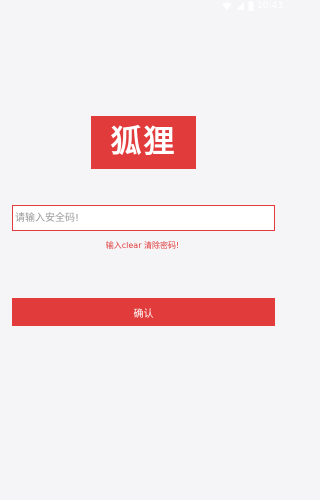 The image size is (320, 500). What do you see at coordinates (143, 218) in the screenshot?
I see `security-code-input` at bounding box center [143, 218].